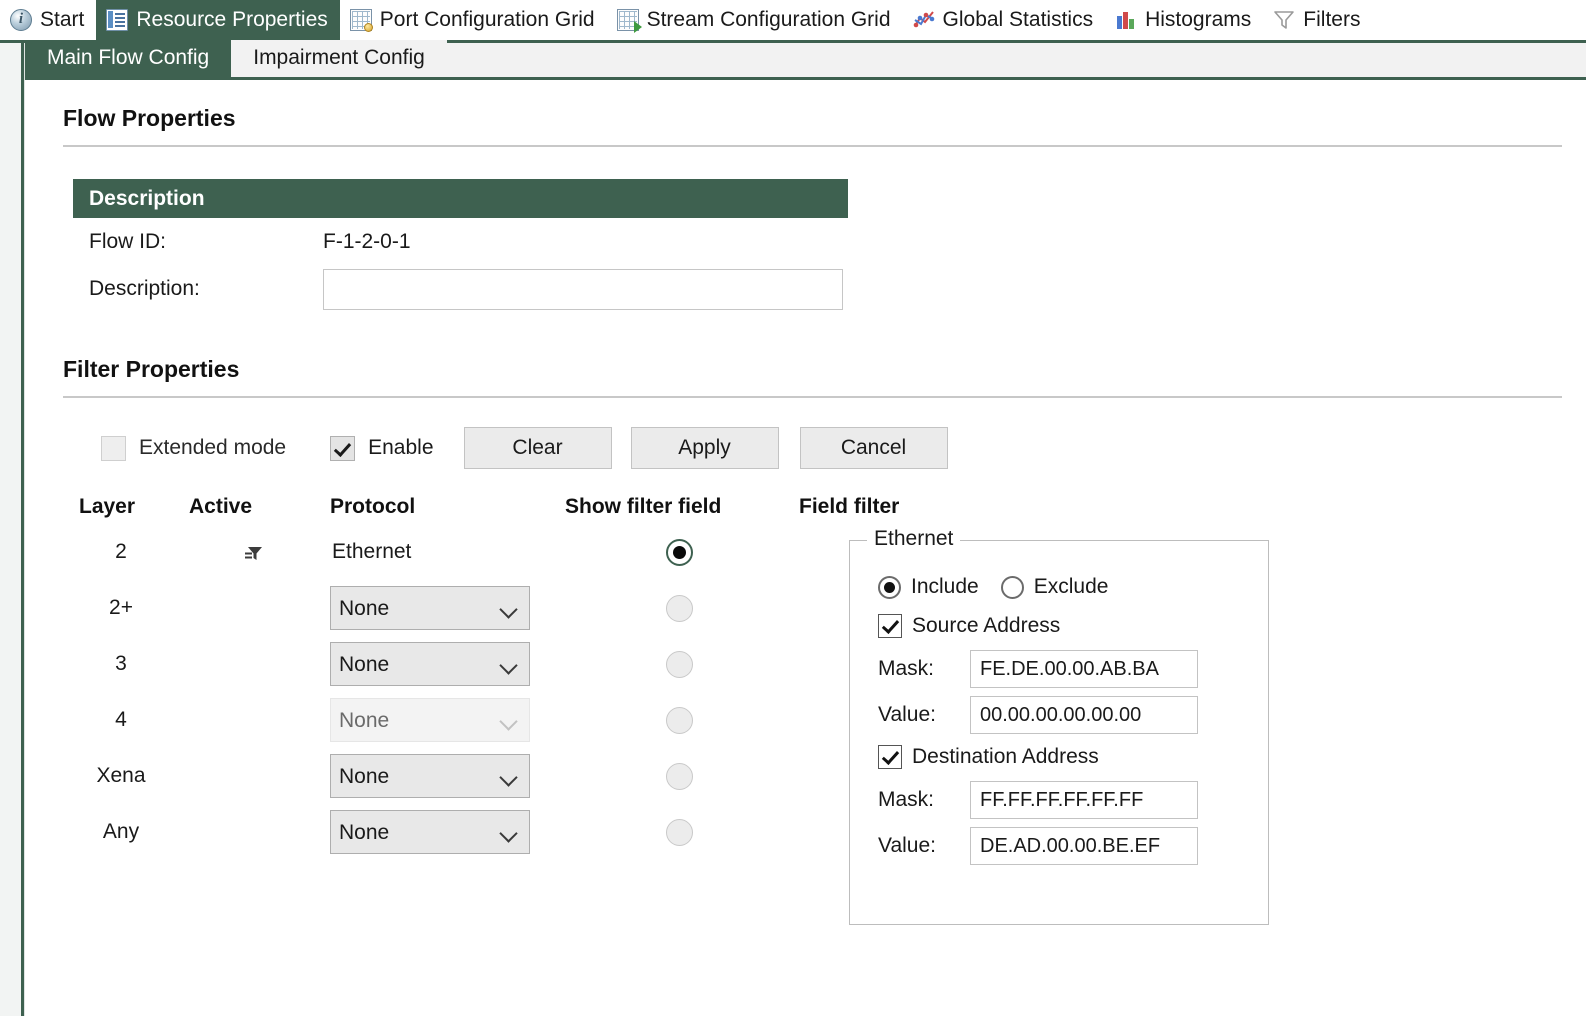 The width and height of the screenshot is (1586, 1016). Describe the element at coordinates (755, 20) in the screenshot. I see `nav-tab-stream-configuration-grid: Stream Configuration Grid` at that location.